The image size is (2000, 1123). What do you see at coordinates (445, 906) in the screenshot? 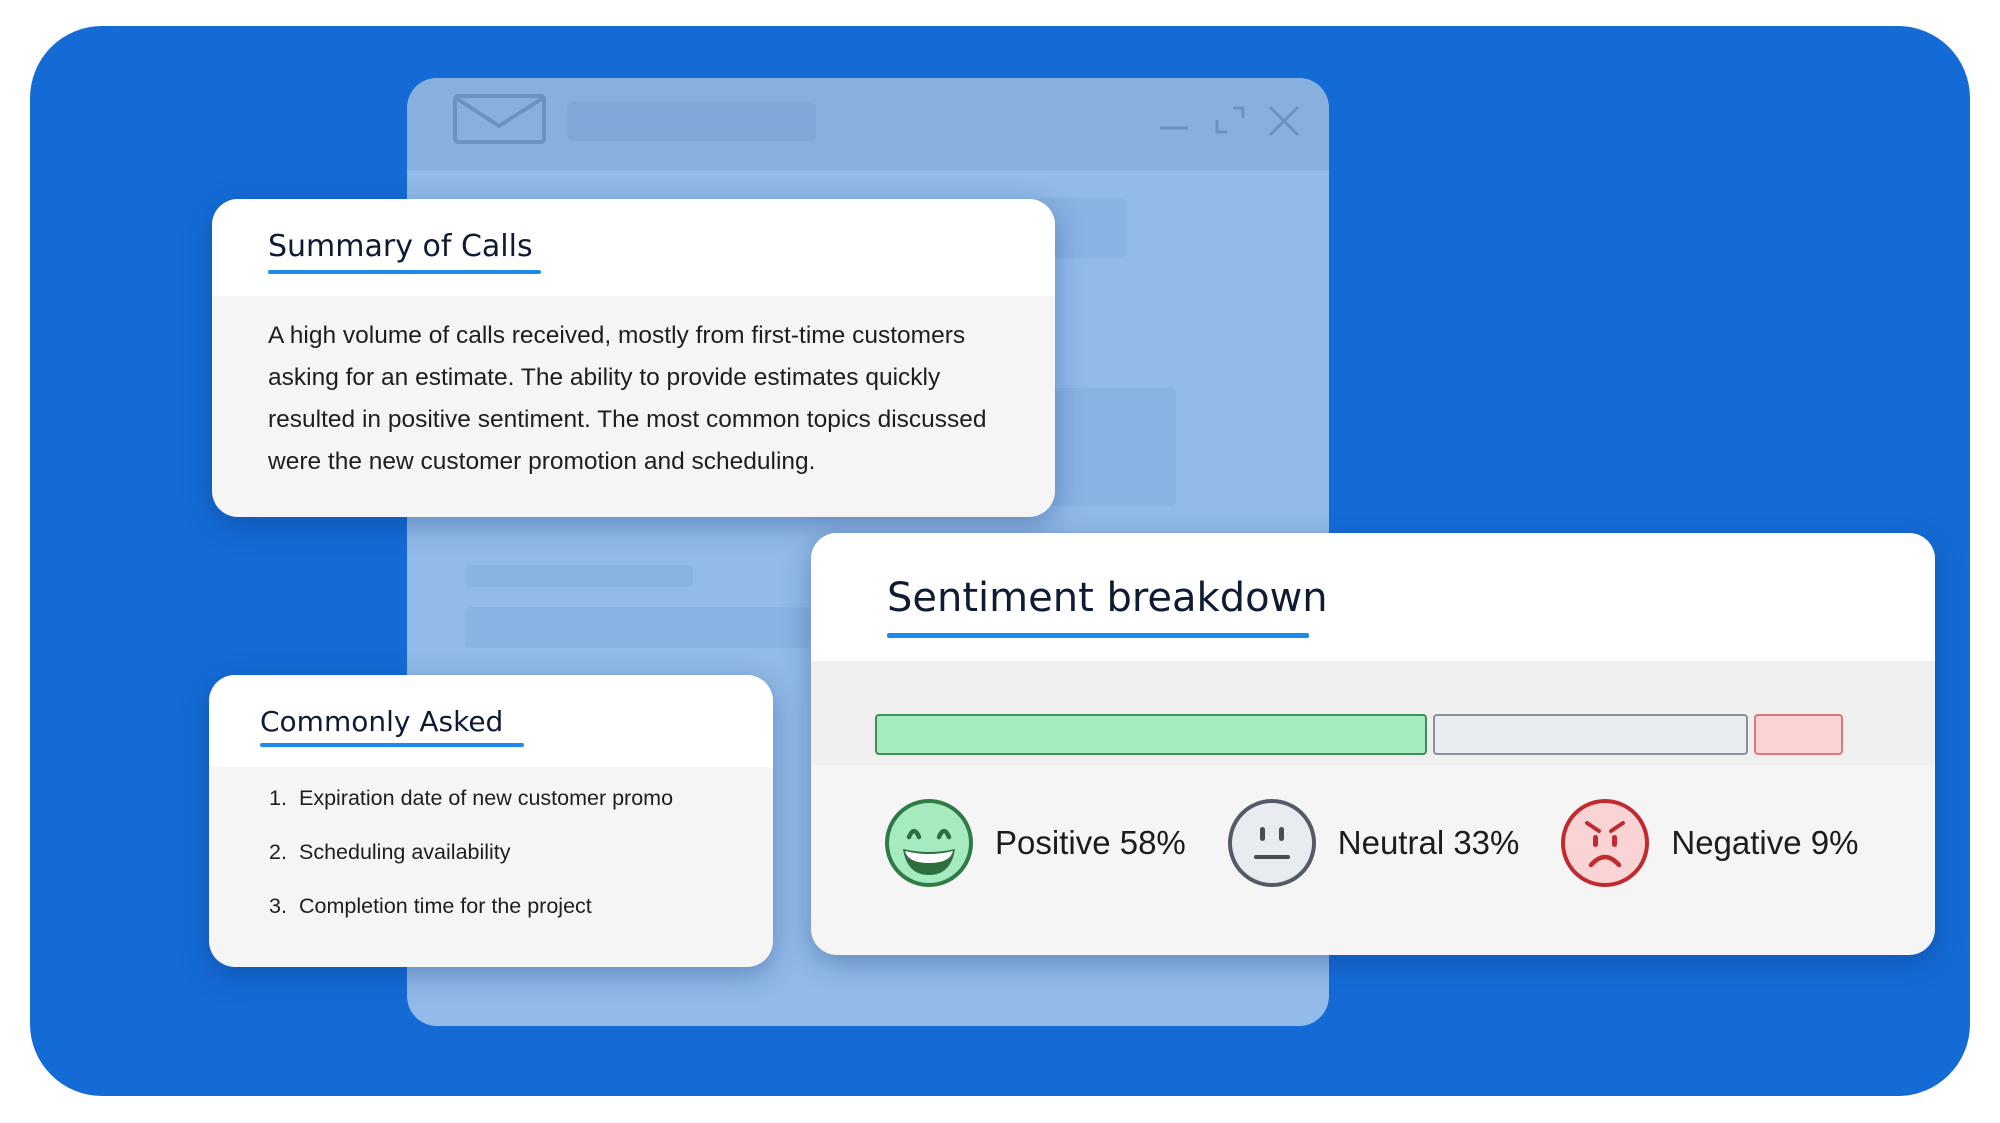
I see `list-item-text: Completion time for the project` at bounding box center [445, 906].